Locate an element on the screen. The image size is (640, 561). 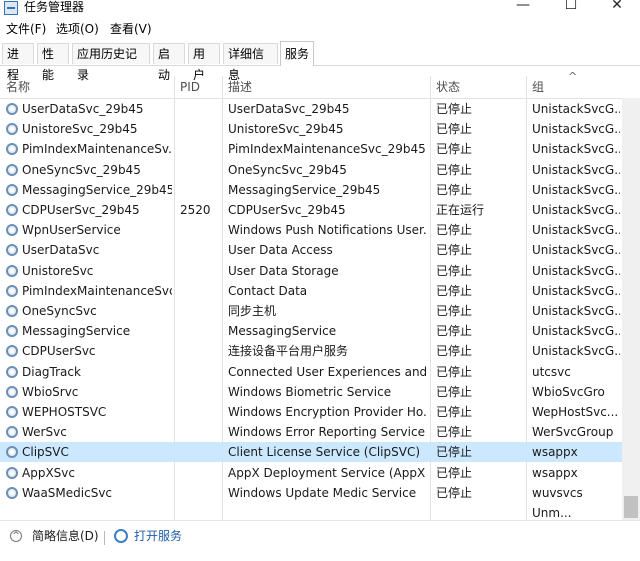
tab-bar: 进程 性能 应用历史记录 启动 用户 详细信息 服务 is located at coordinates (320, 61).